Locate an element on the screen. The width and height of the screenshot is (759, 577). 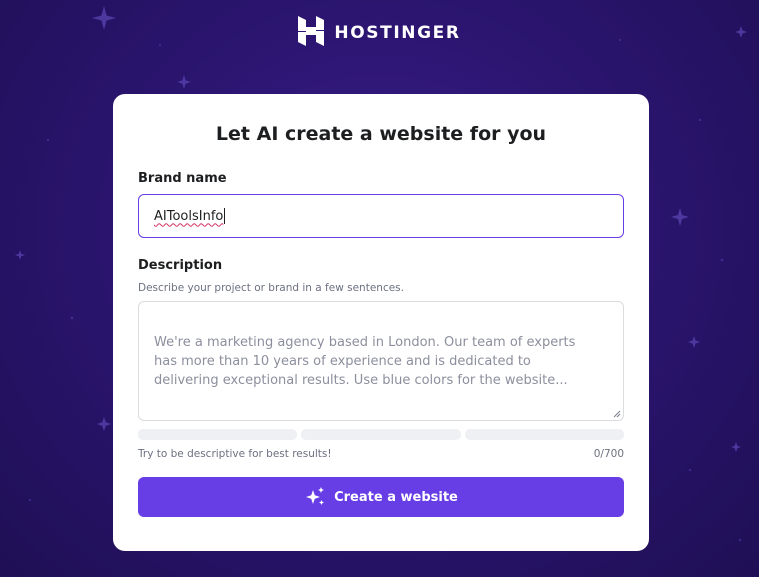
resize-handle-icon is located at coordinates (616, 413).